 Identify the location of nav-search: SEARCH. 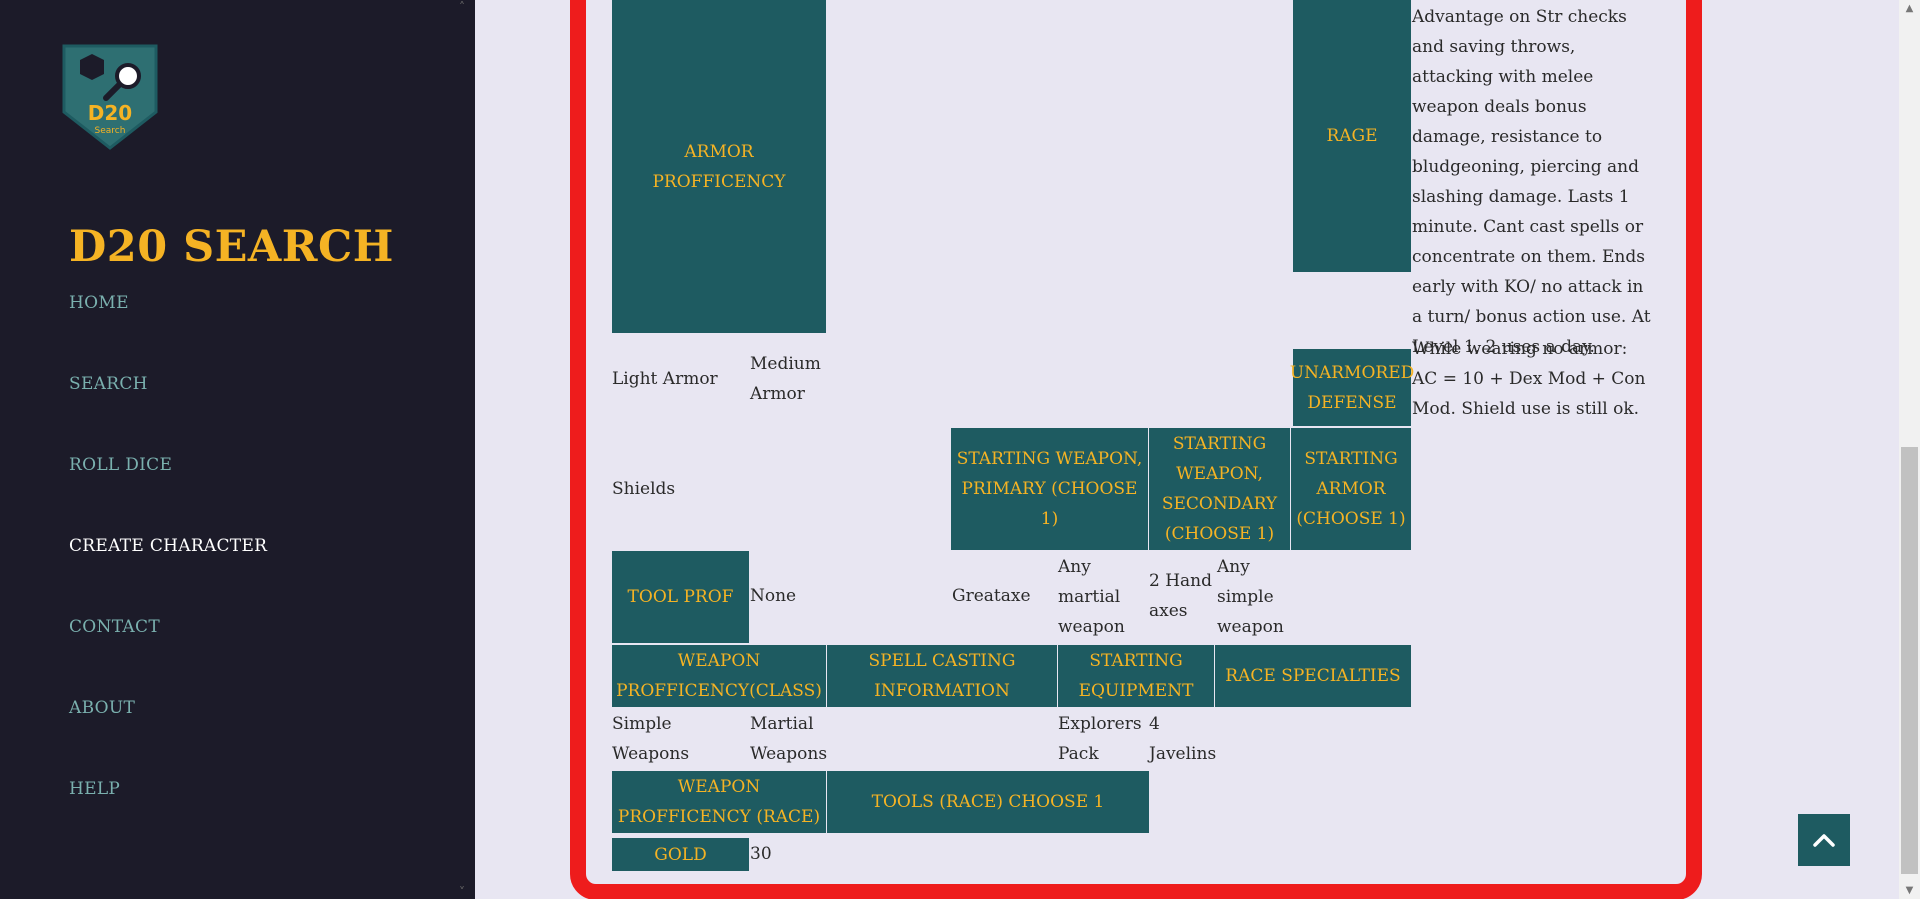
(168, 409).